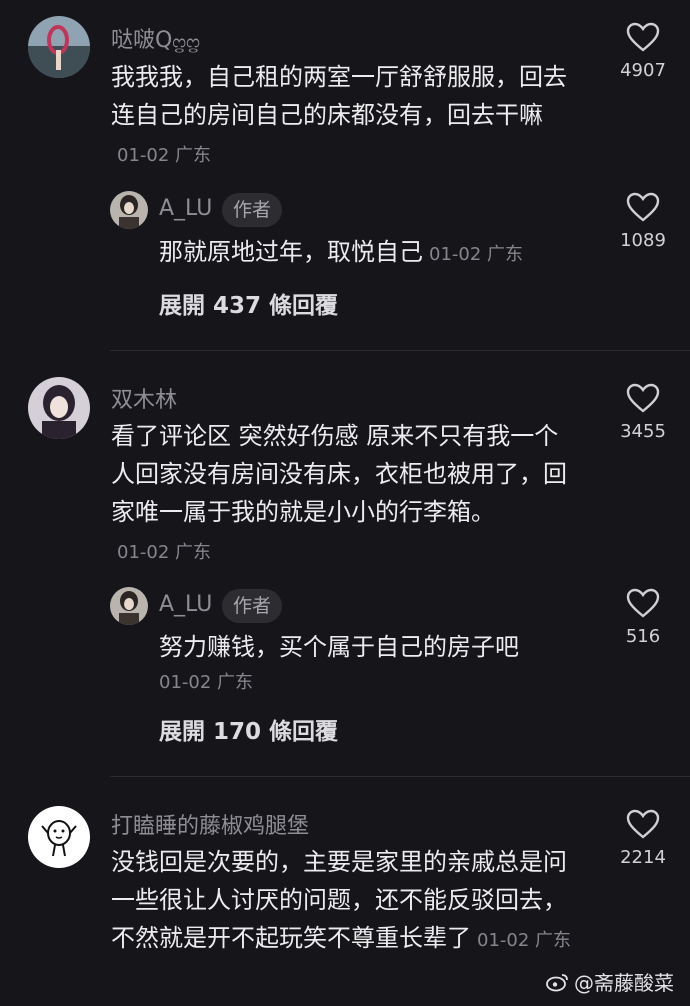 This screenshot has width=690, height=1006. I want to click on like-count: 2214, so click(643, 857).